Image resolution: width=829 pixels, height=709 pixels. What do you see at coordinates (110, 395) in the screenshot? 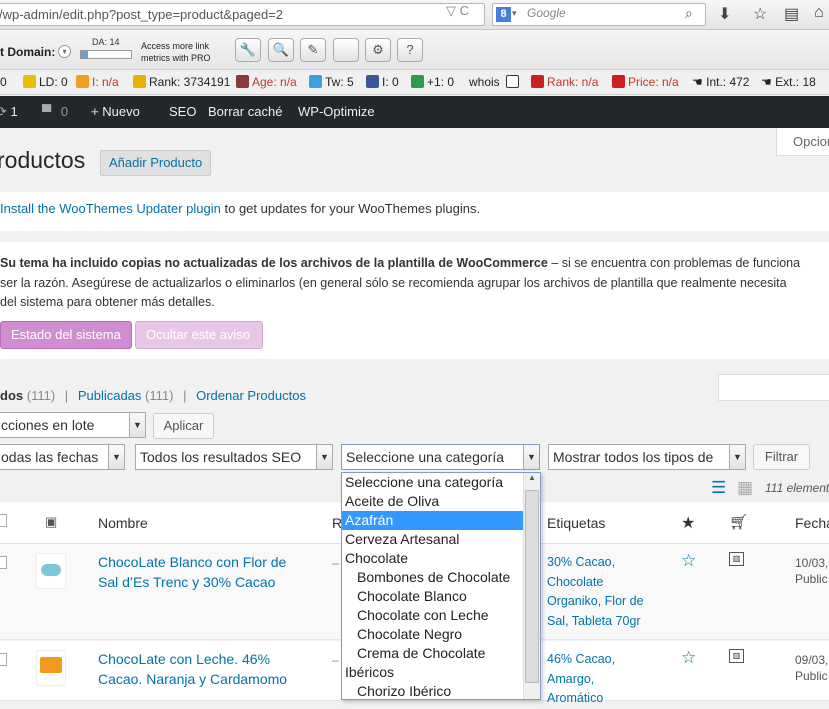
I see `filter-published: Publicadas` at bounding box center [110, 395].